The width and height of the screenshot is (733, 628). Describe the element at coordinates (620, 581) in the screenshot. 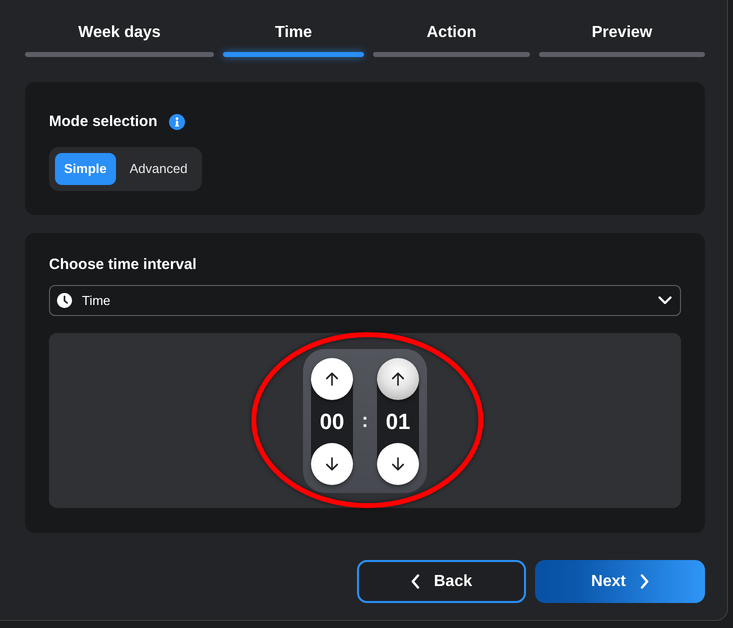

I see `next-button: Next` at that location.